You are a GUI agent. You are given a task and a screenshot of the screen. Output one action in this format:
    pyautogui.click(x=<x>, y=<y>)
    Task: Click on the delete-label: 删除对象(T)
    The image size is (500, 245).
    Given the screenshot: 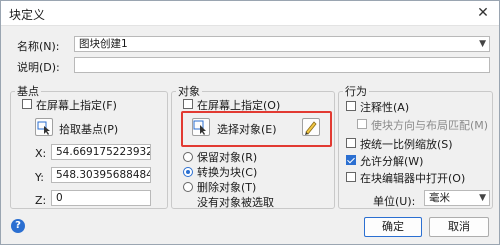 What is the action you would take?
    pyautogui.click(x=227, y=187)
    